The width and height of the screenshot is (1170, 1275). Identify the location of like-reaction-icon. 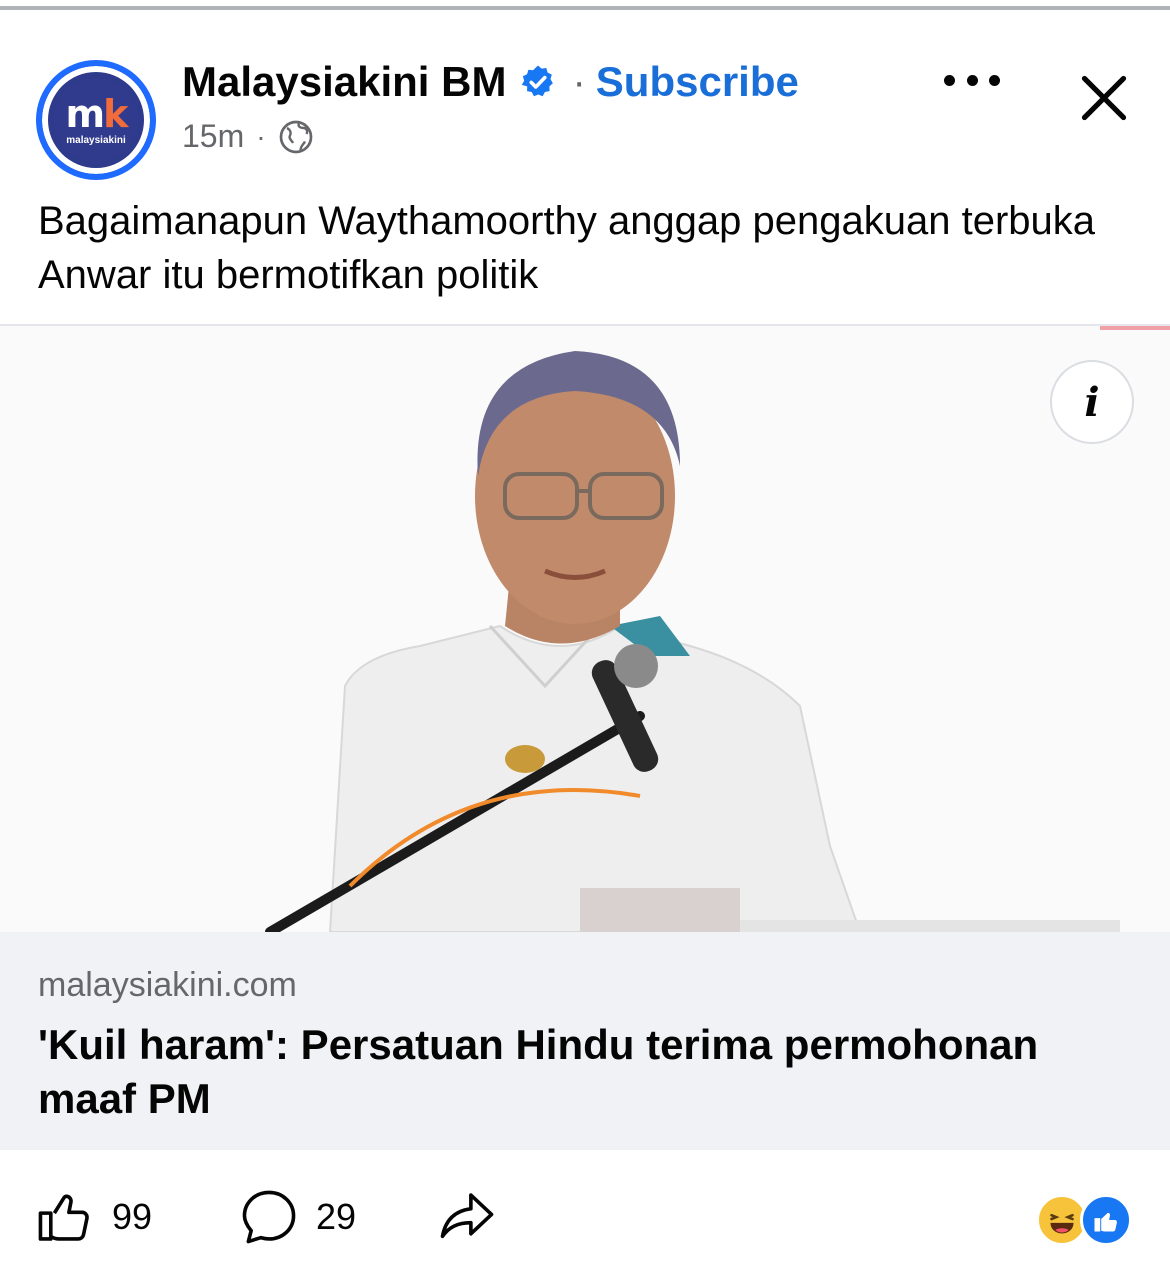
(1106, 1220).